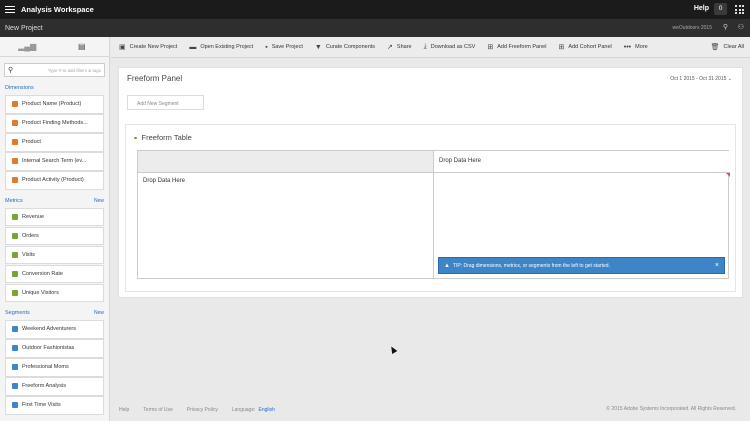 The height and width of the screenshot is (421, 750). What do you see at coordinates (193, 47) in the screenshot?
I see `folder-icon: ▬` at bounding box center [193, 47].